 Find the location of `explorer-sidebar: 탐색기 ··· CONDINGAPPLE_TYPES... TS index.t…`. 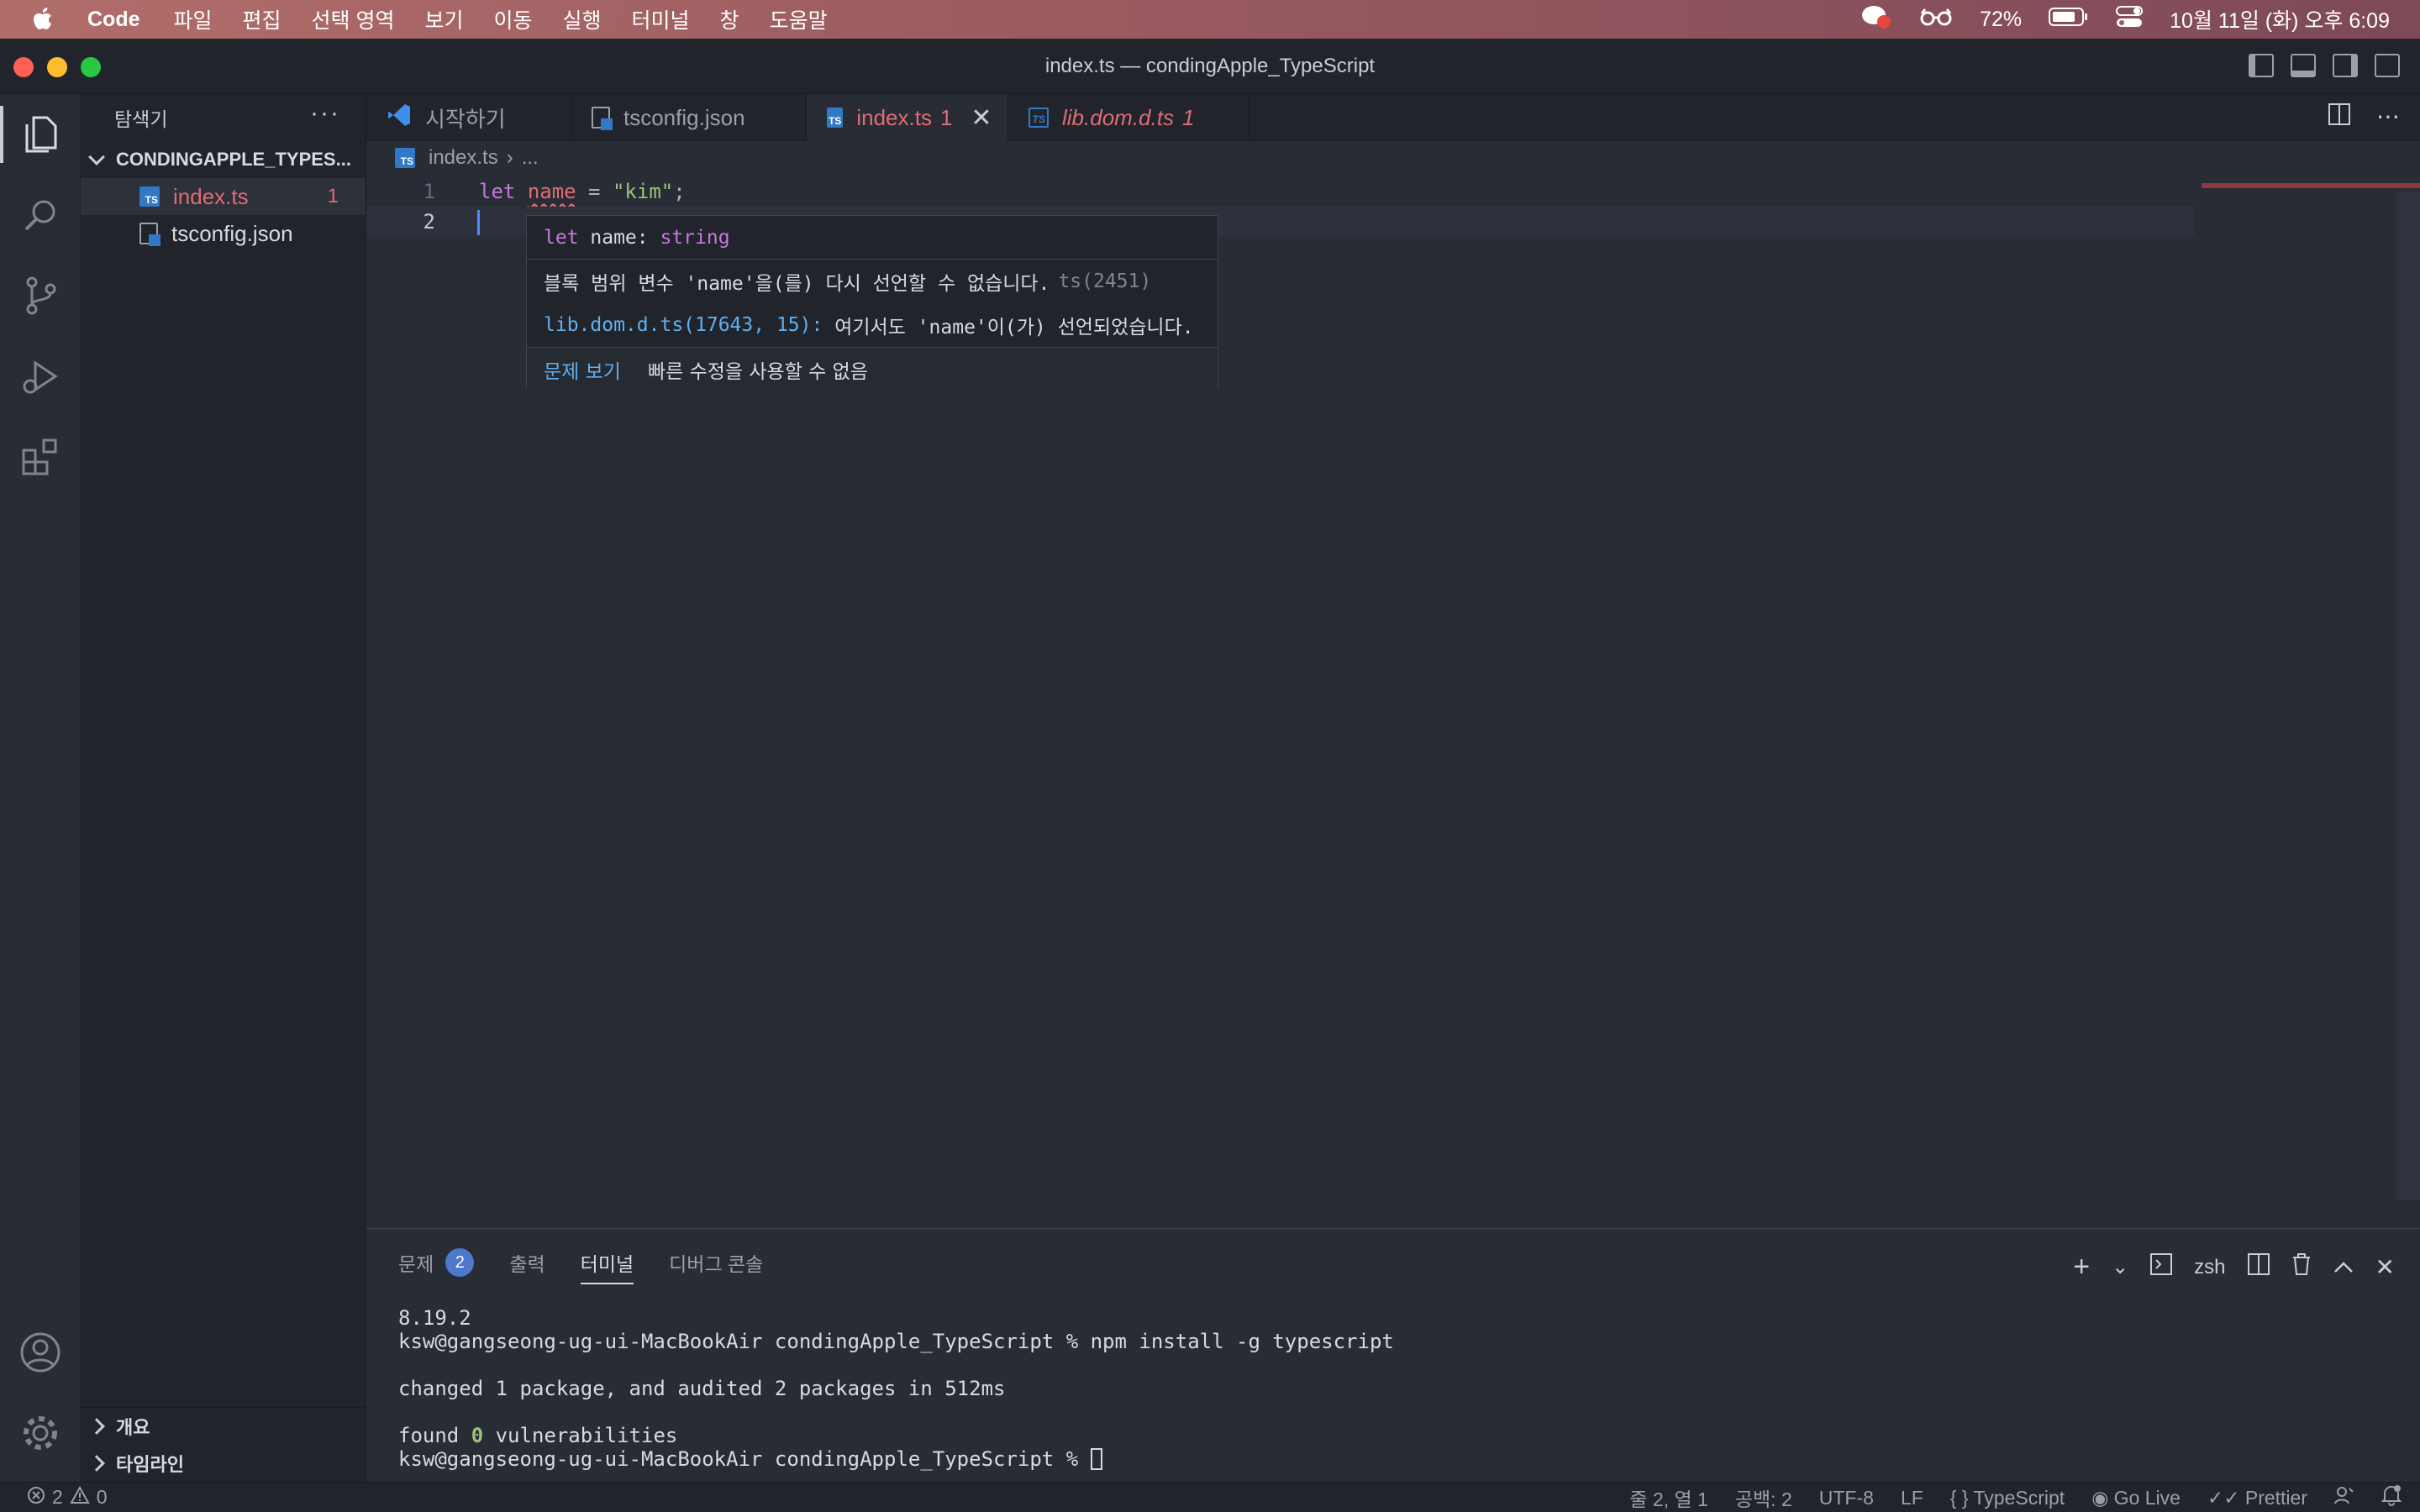

explorer-sidebar: 탐색기 ··· CONDINGAPPLE_TYPES... TS index.t… is located at coordinates (224, 788).